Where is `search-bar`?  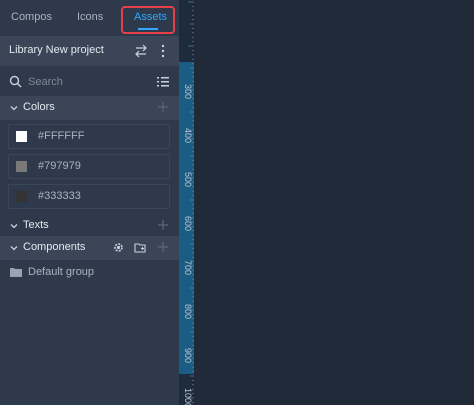 search-bar is located at coordinates (89, 82).